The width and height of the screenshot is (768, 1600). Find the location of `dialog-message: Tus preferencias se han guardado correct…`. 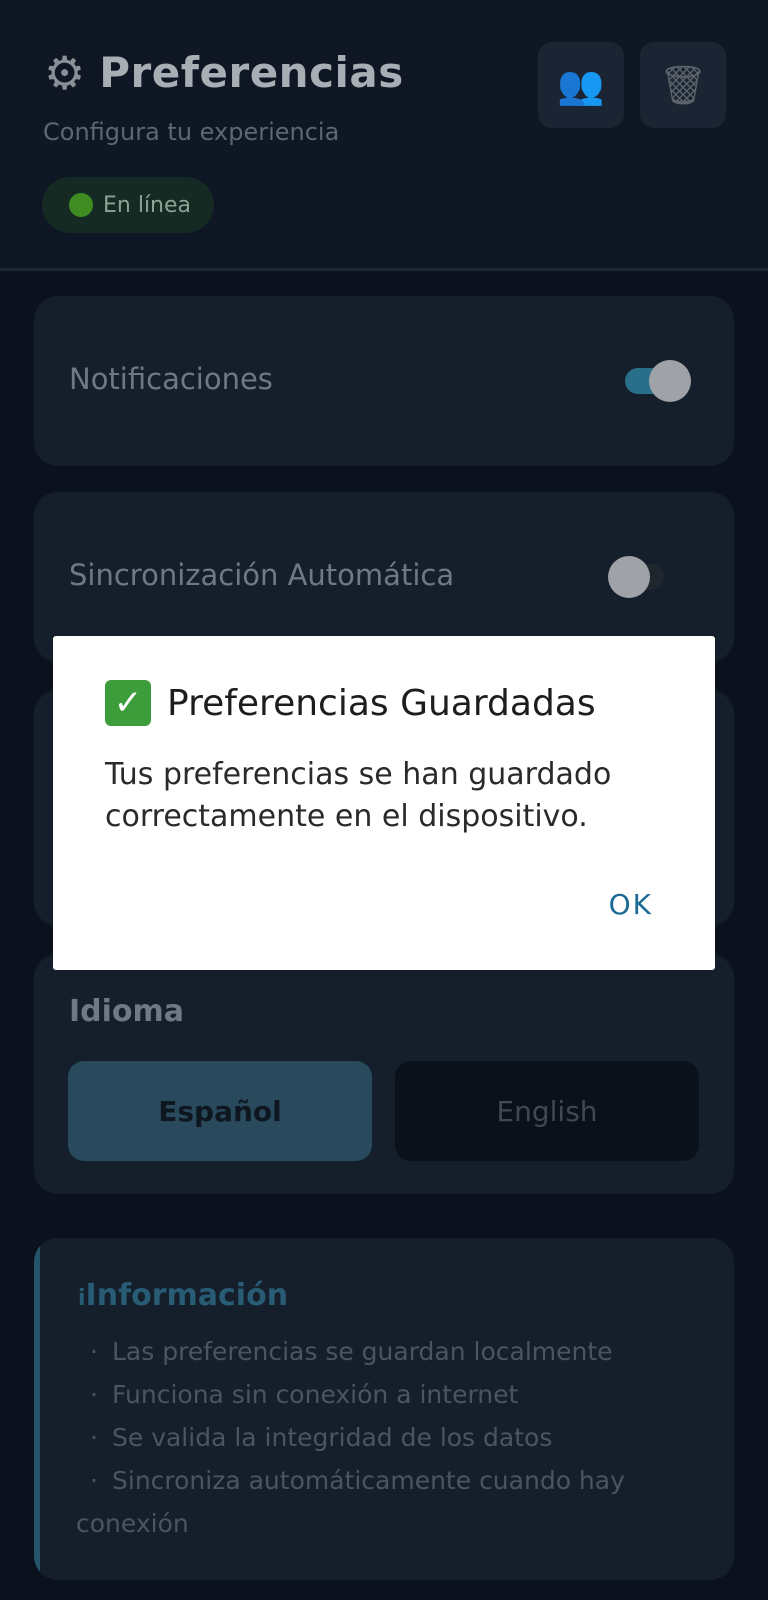

dialog-message: Tus preferencias se han guardado correct… is located at coordinates (358, 795).